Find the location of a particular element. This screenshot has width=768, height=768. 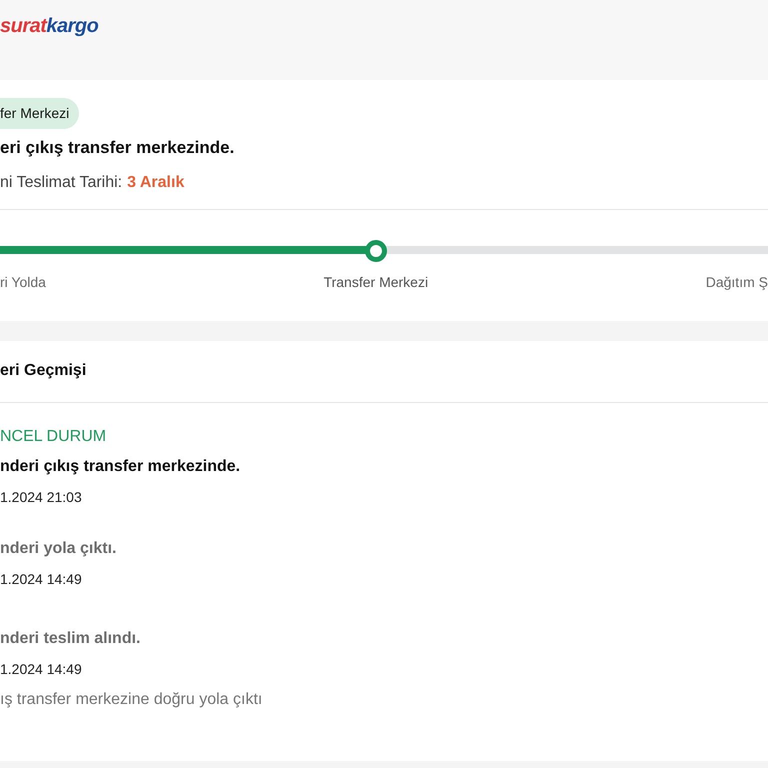

event-time: 1.2024 21:03 is located at coordinates (41, 497).